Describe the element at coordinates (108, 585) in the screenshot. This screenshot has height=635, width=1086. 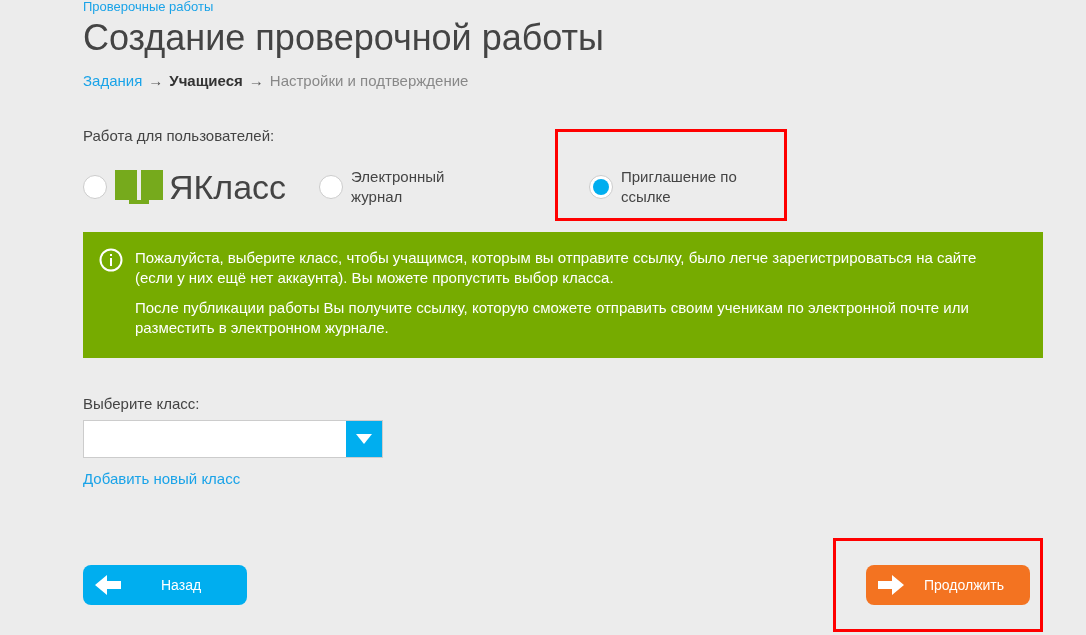
I see `left-arrow-icon` at that location.